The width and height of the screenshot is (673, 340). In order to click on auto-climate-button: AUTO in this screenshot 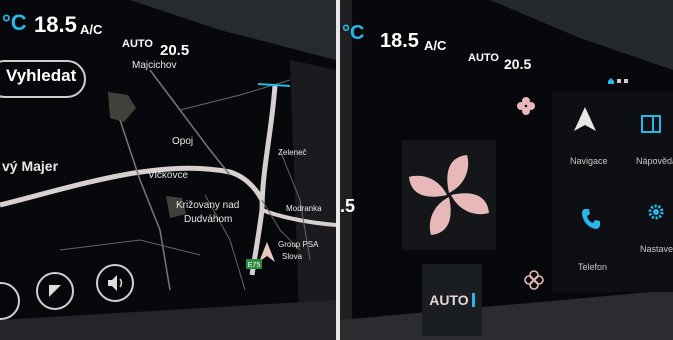, I will do `click(452, 300)`.